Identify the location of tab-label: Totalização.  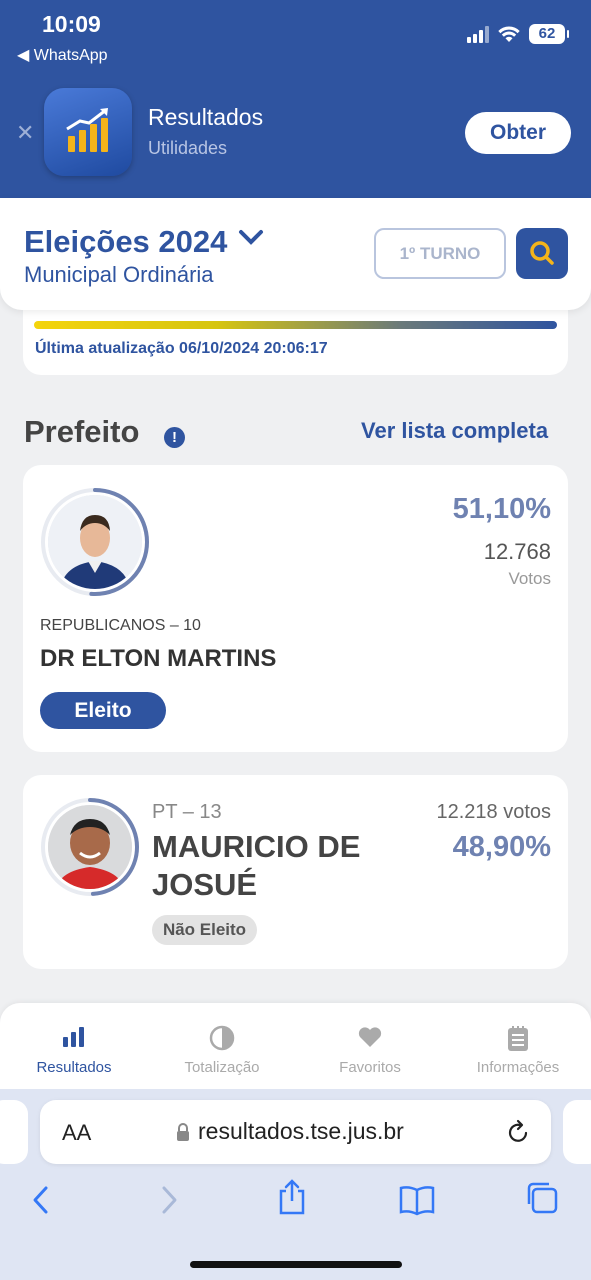
(222, 1067).